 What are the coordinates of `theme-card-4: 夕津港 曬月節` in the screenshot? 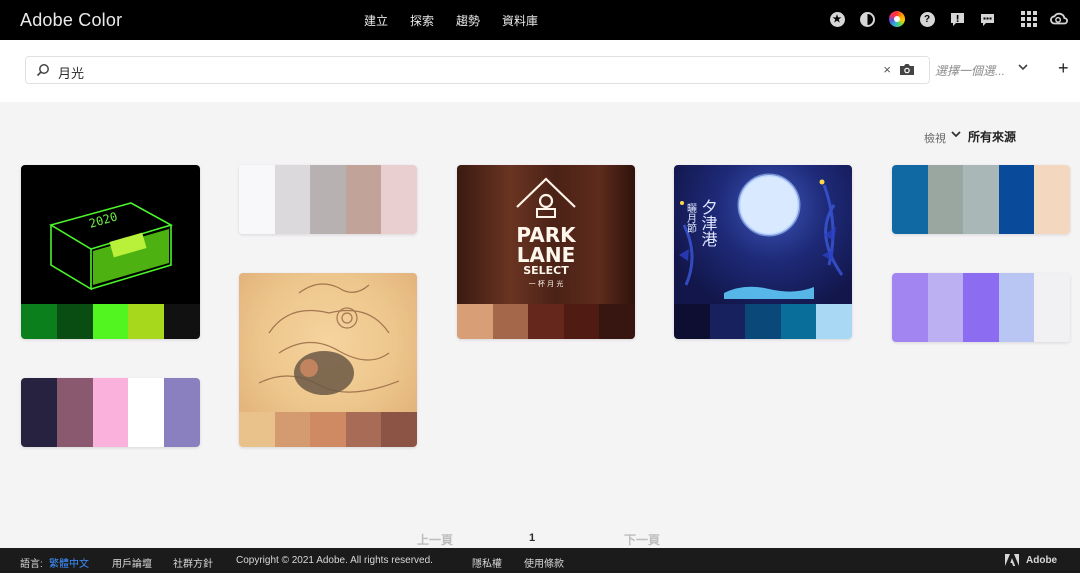 It's located at (763, 252).